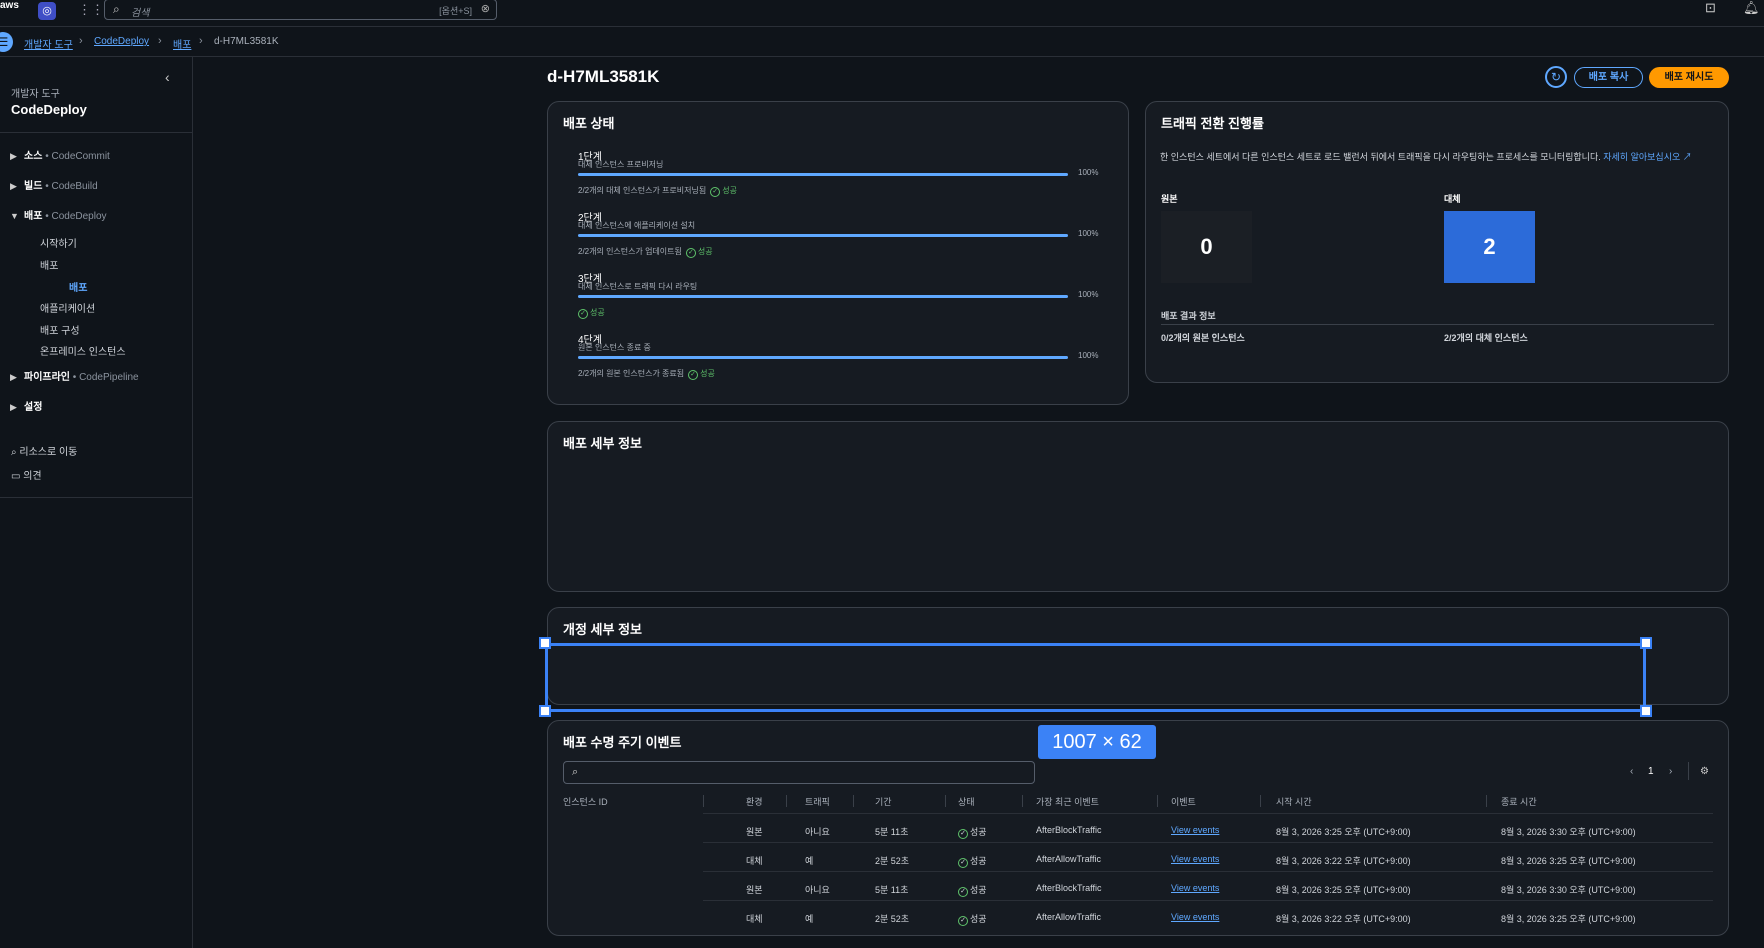 The height and width of the screenshot is (948, 1764). I want to click on stage-status-text: 2/2개의 대체 인스턴스가 프로비저닝됨, so click(642, 190).